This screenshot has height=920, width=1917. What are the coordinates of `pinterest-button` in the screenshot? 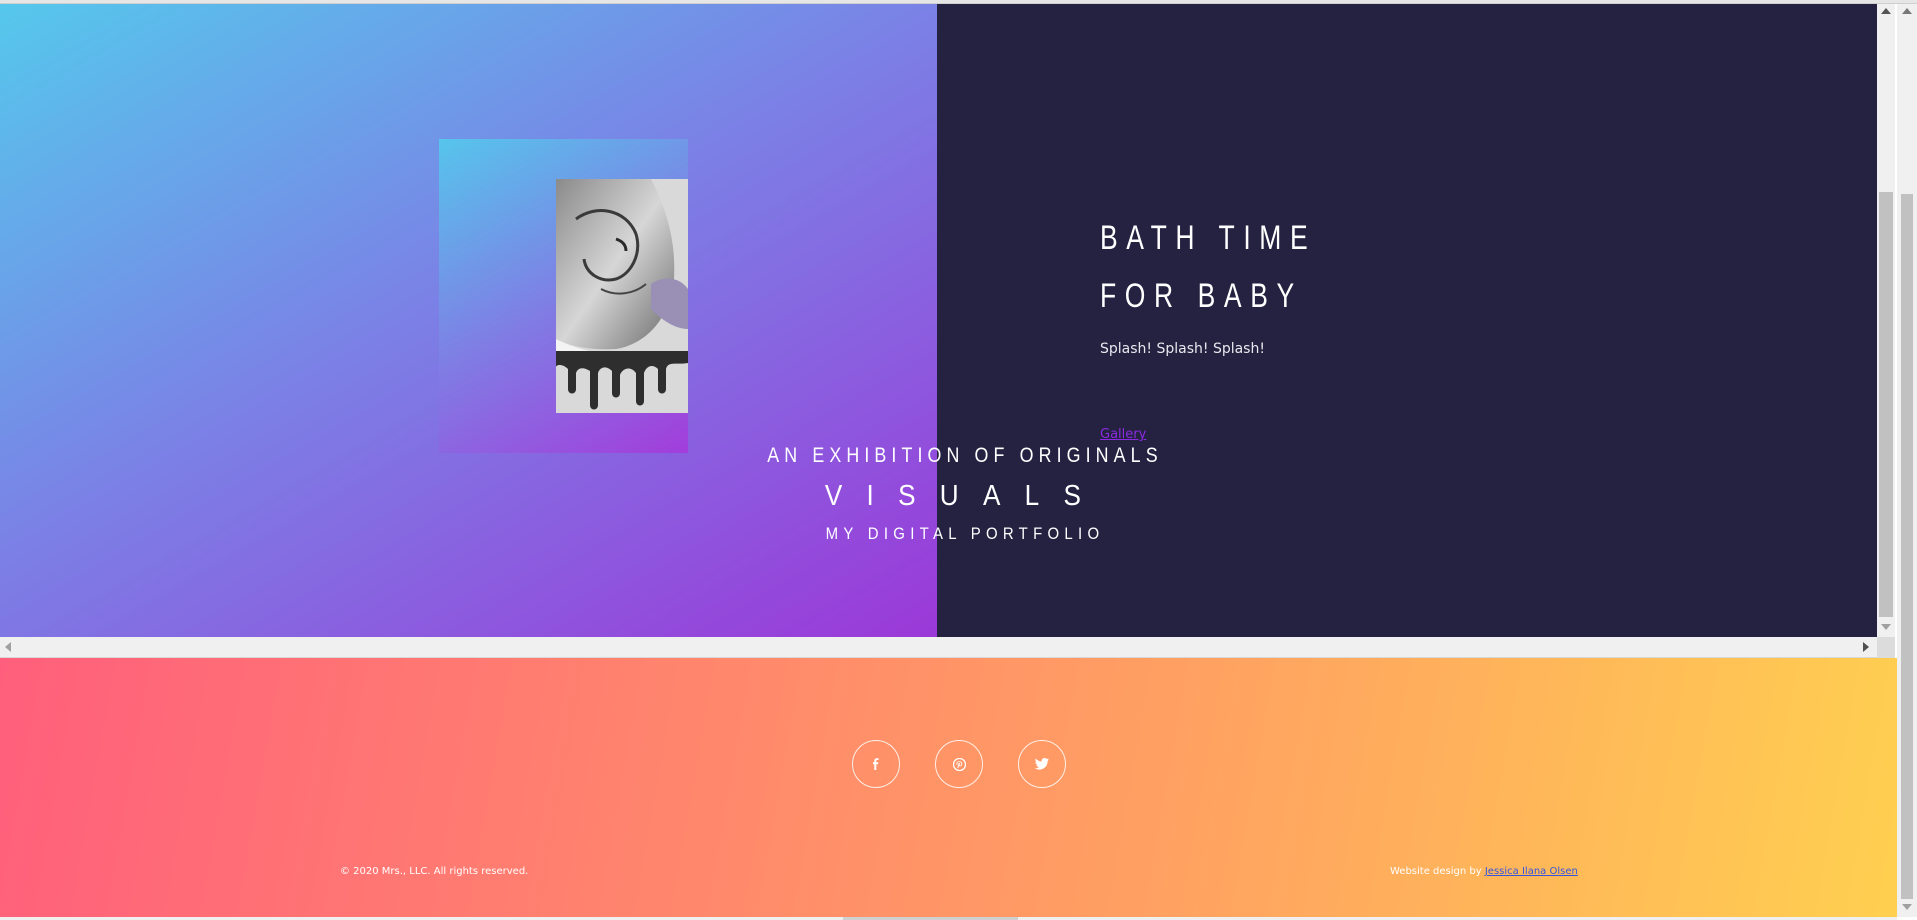 It's located at (959, 764).